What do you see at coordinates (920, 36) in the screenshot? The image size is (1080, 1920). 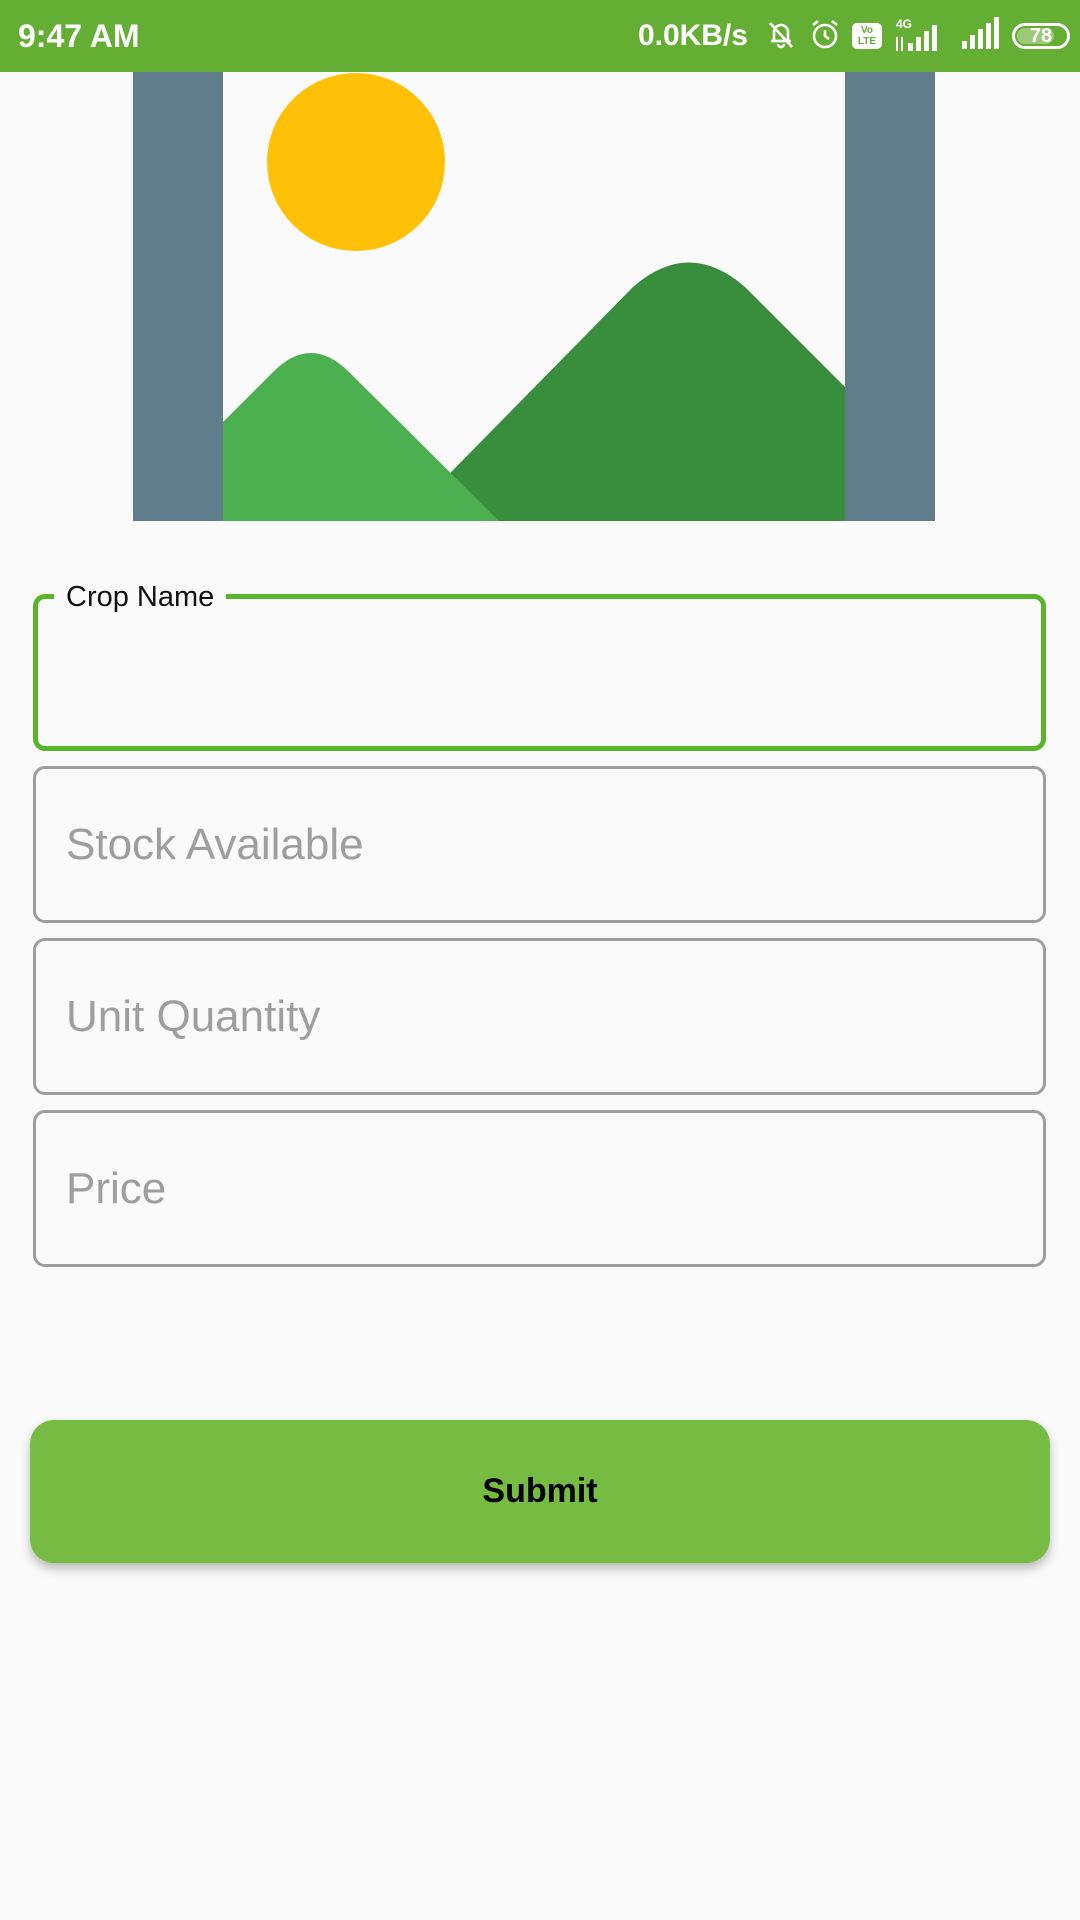 I see `signal-4g-icon: 4G` at bounding box center [920, 36].